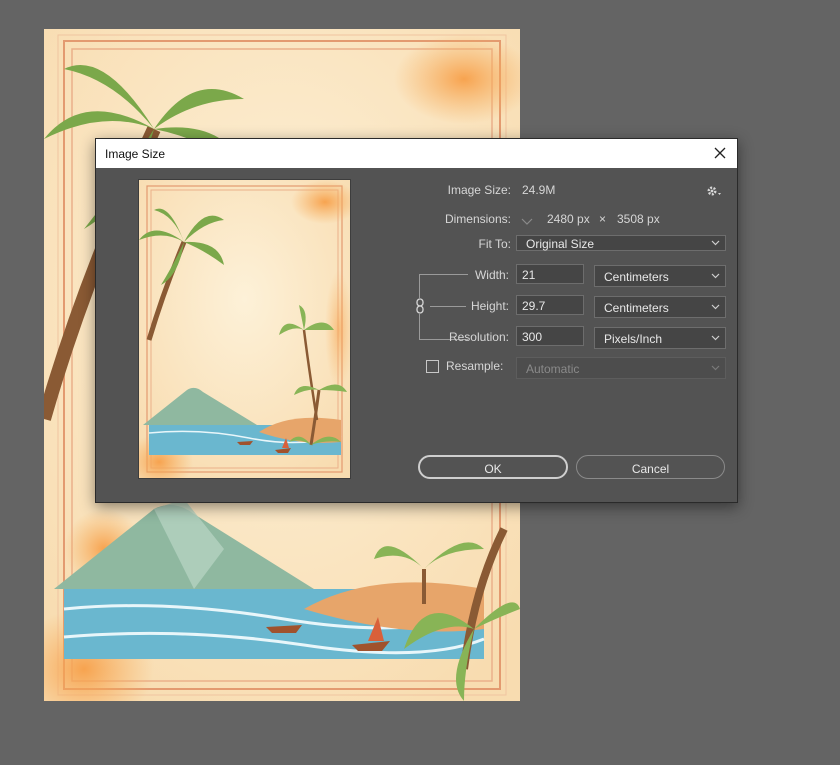 The width and height of the screenshot is (840, 765). What do you see at coordinates (636, 308) in the screenshot?
I see `height-unit-value: Centimeters` at bounding box center [636, 308].